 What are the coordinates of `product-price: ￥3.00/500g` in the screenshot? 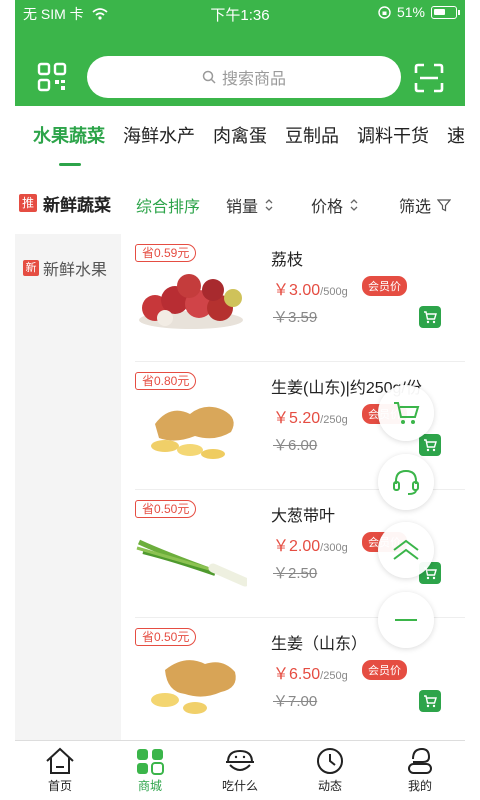 It's located at (310, 288).